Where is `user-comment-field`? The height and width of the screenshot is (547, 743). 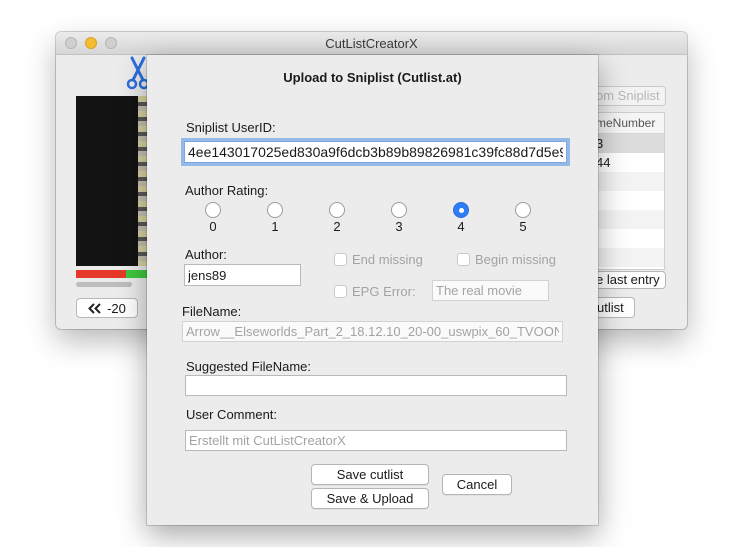
user-comment-field is located at coordinates (376, 440).